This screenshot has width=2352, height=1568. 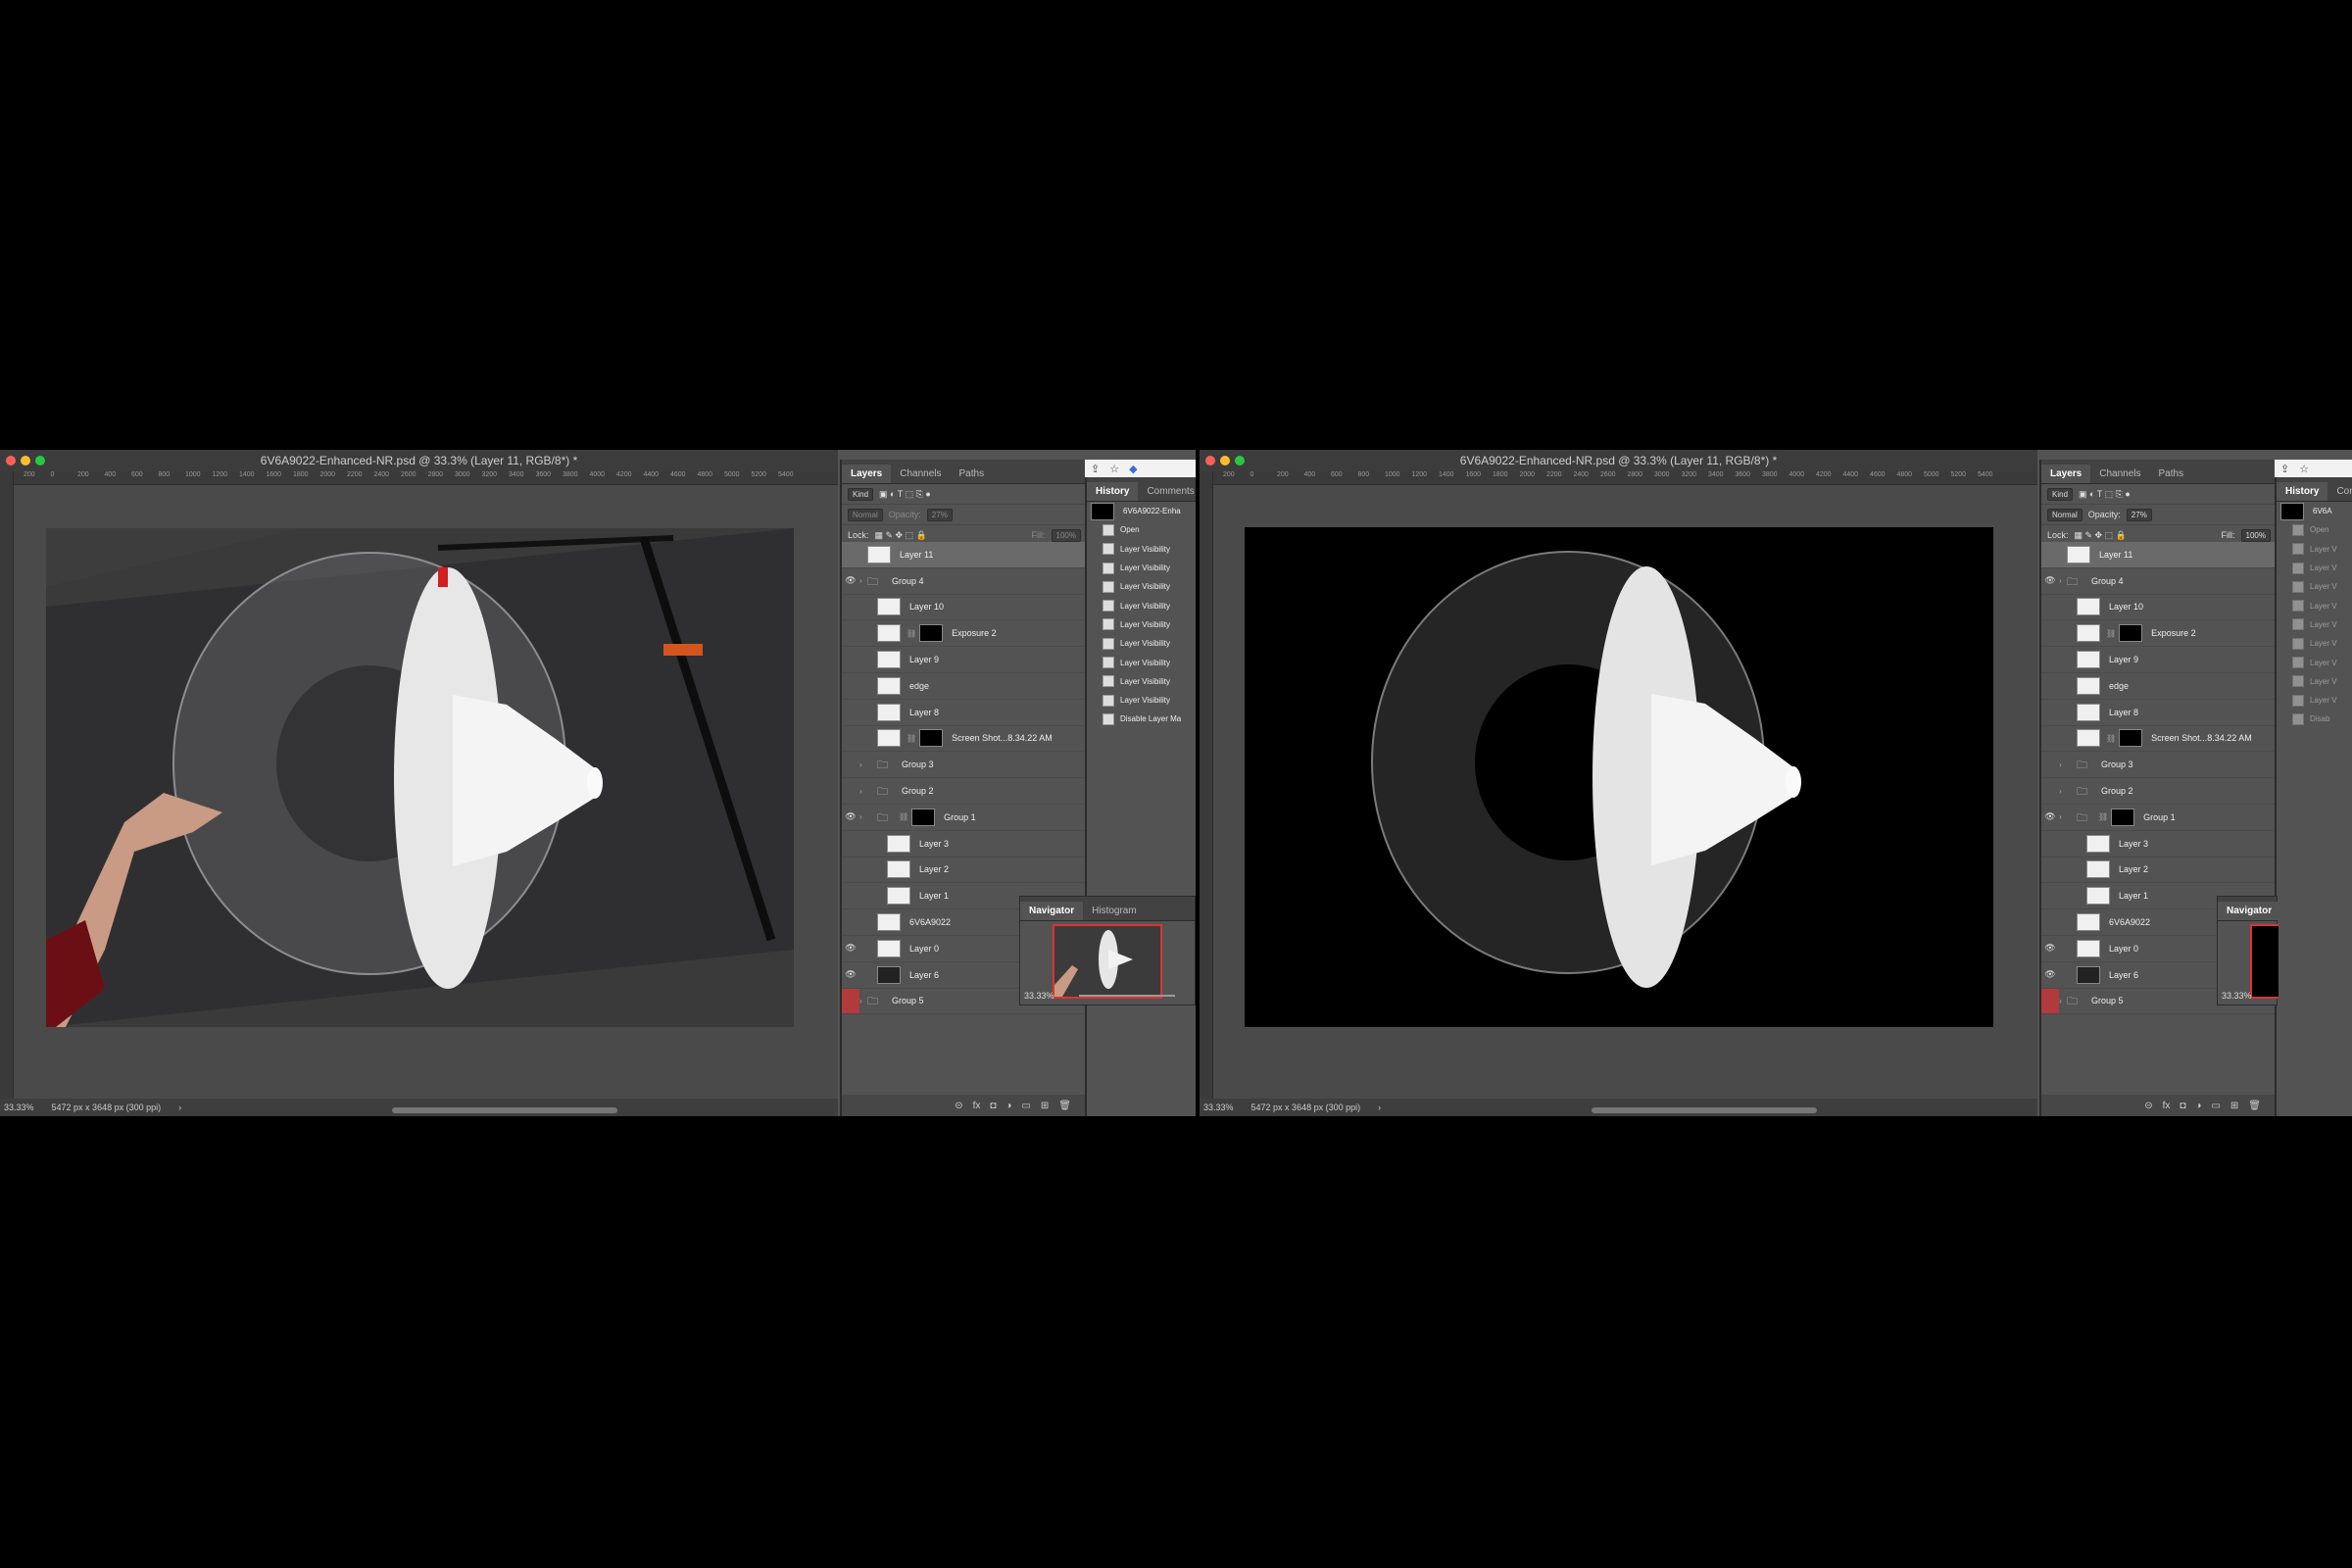 What do you see at coordinates (1095, 469) in the screenshot?
I see `share-icon: ⇪` at bounding box center [1095, 469].